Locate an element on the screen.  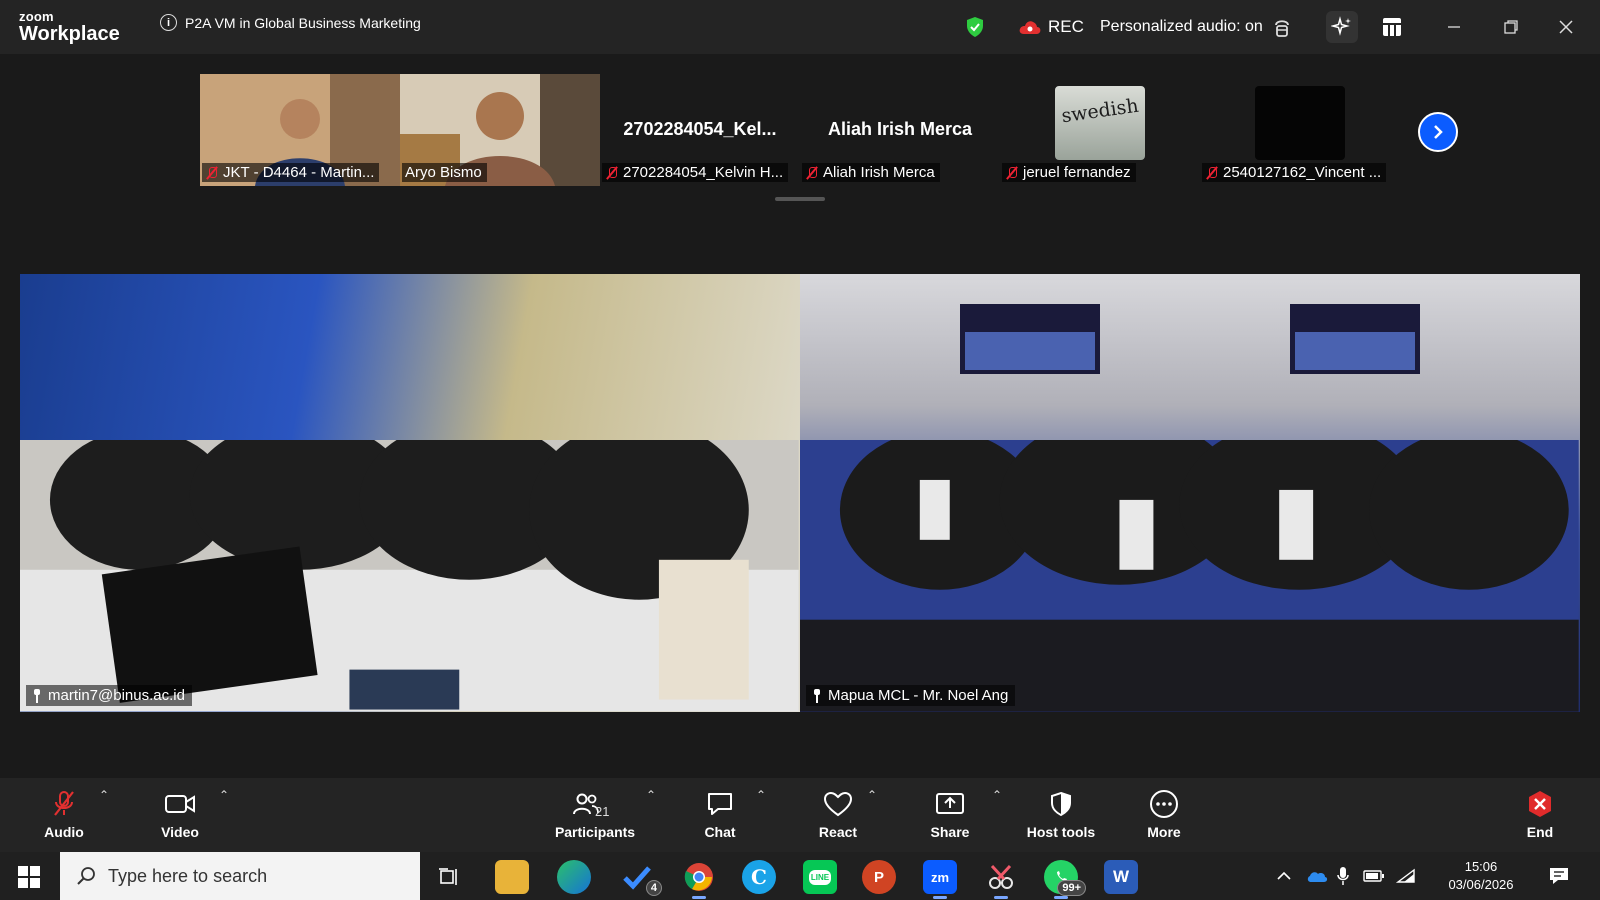
participant-tile: Aliah Irish Merca Aliah Irish Merca is located at coordinates (900, 130).